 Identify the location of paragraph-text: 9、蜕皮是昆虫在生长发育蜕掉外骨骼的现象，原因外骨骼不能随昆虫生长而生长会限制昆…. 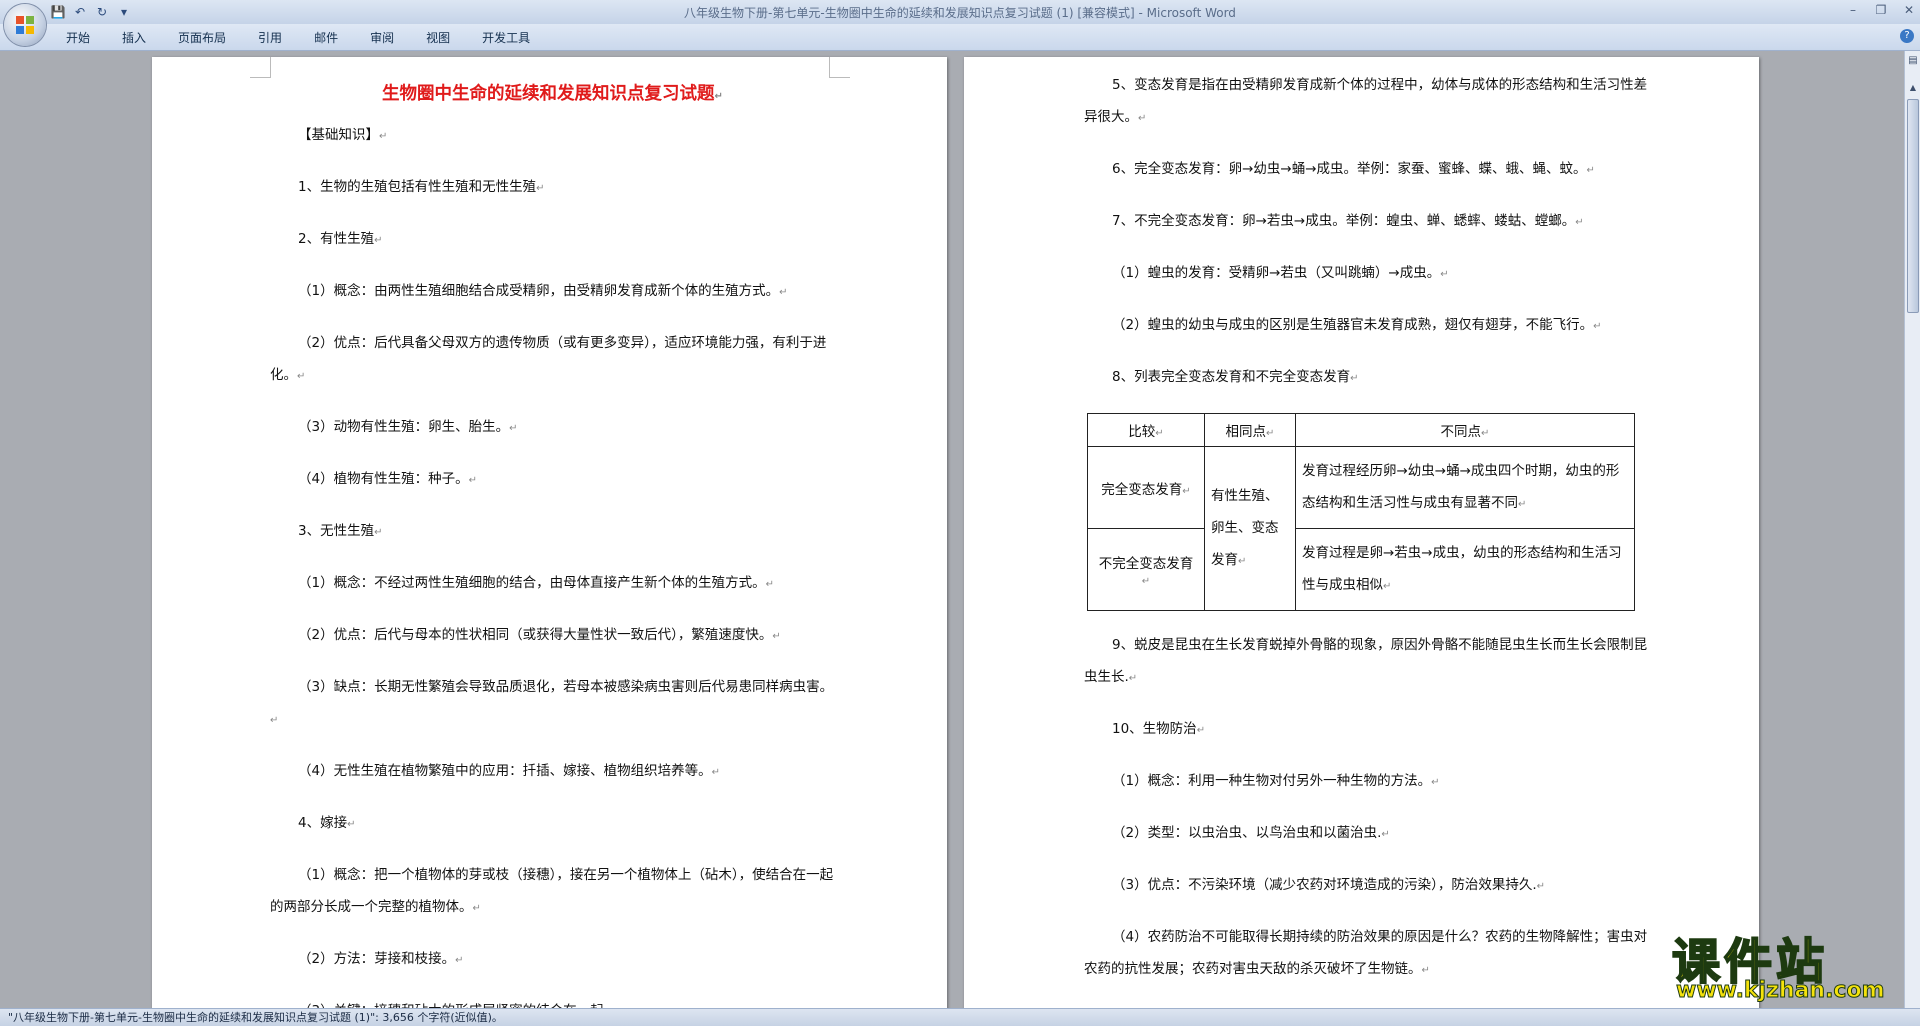
(1366, 661).